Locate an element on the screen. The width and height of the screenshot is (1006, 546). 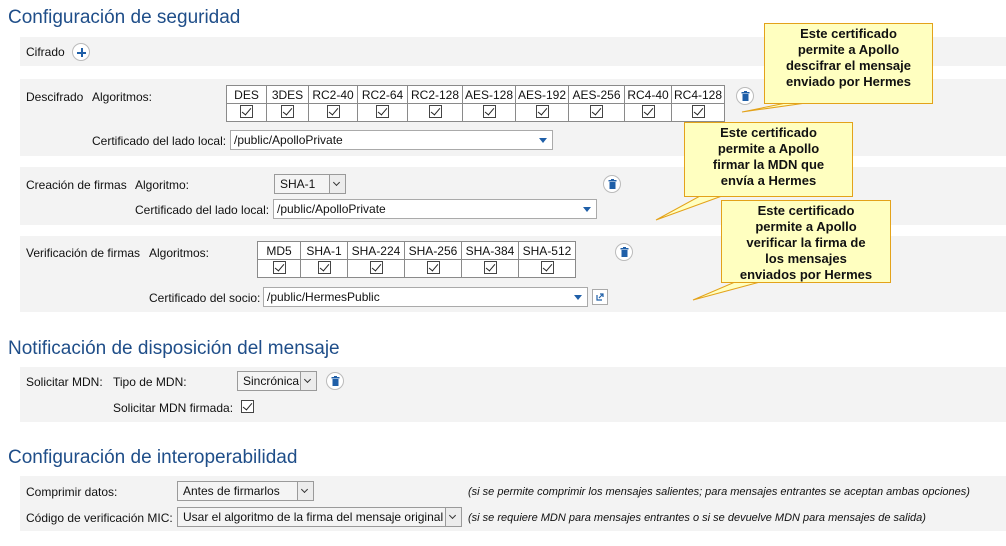
solicitar-mdn-label: Solicitar MDN: is located at coordinates (64, 382).